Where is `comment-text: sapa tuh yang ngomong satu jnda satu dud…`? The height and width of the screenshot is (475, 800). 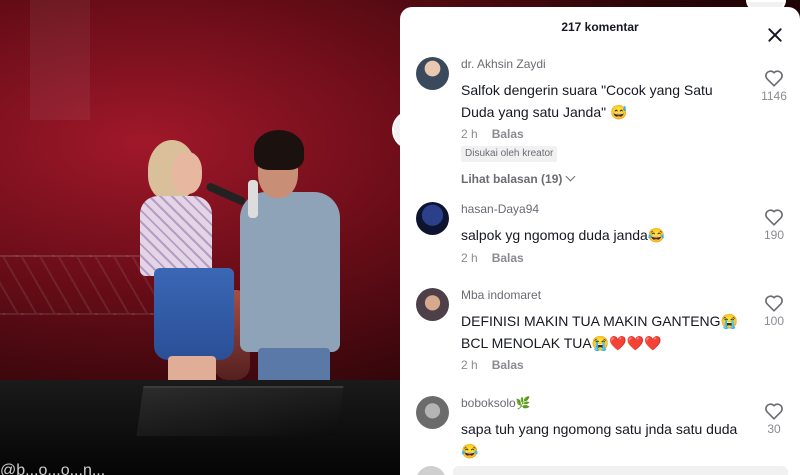 comment-text: sapa tuh yang ngomong satu jnda satu dud… is located at coordinates (599, 440).